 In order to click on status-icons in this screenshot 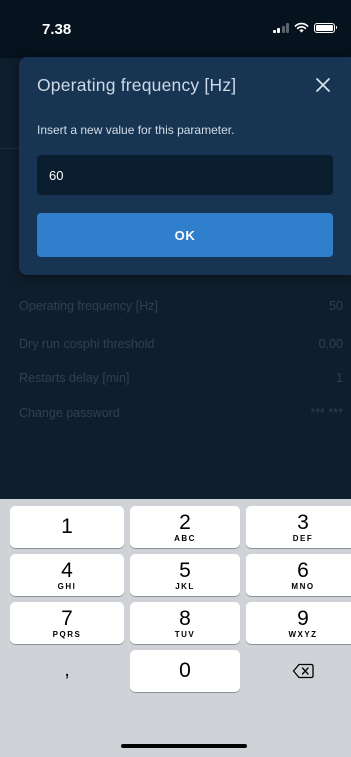, I will do `click(304, 27)`.